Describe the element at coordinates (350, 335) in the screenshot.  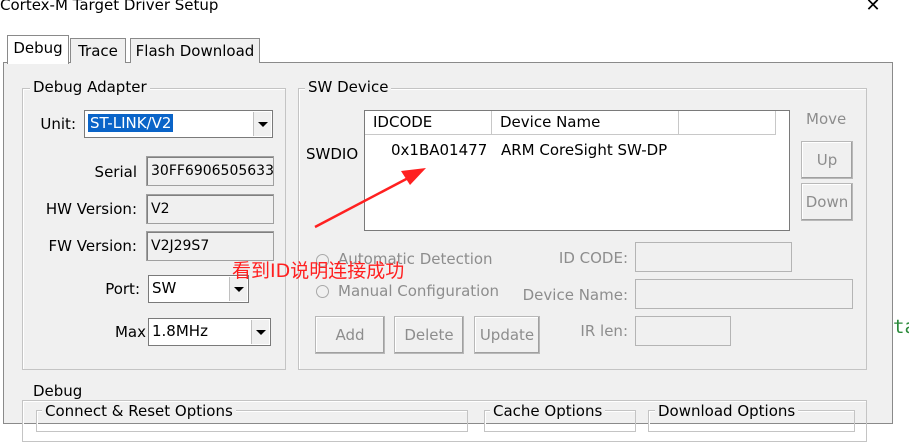
I see `add-button: Add` at that location.